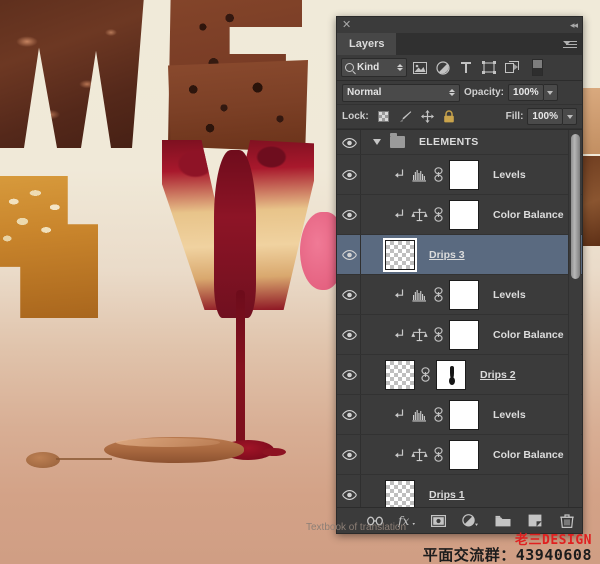 The image size is (600, 564). I want to click on folder-icon, so click(397, 140).